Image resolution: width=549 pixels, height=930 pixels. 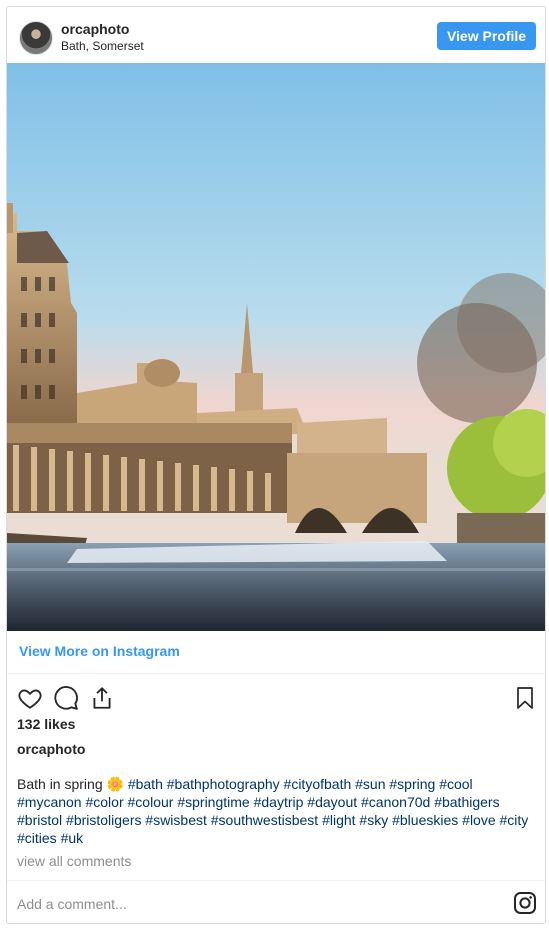 I want to click on hashtag-link: #daytrip, so click(x=279, y=802).